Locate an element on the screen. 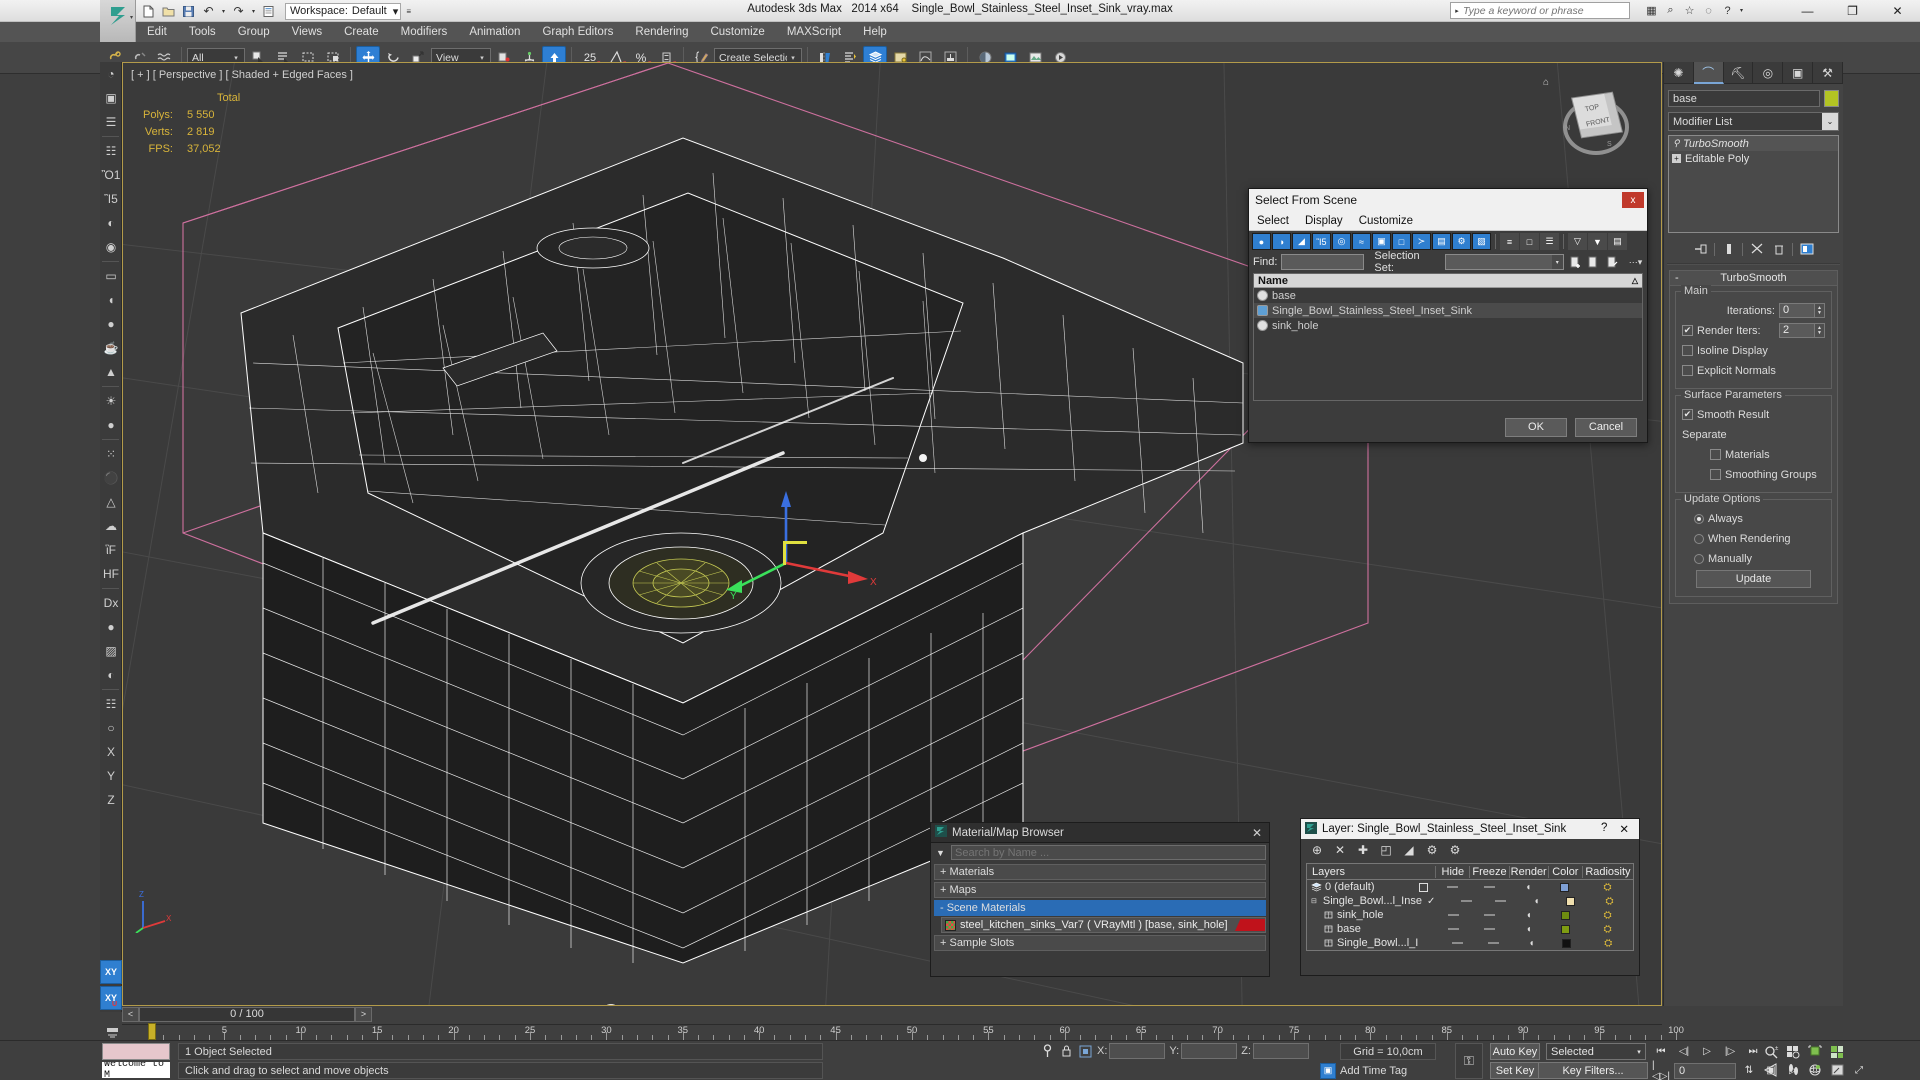 Image resolution: width=1920 pixels, height=1080 pixels. display-space-warps-icon: ≈ is located at coordinates (1361, 241).